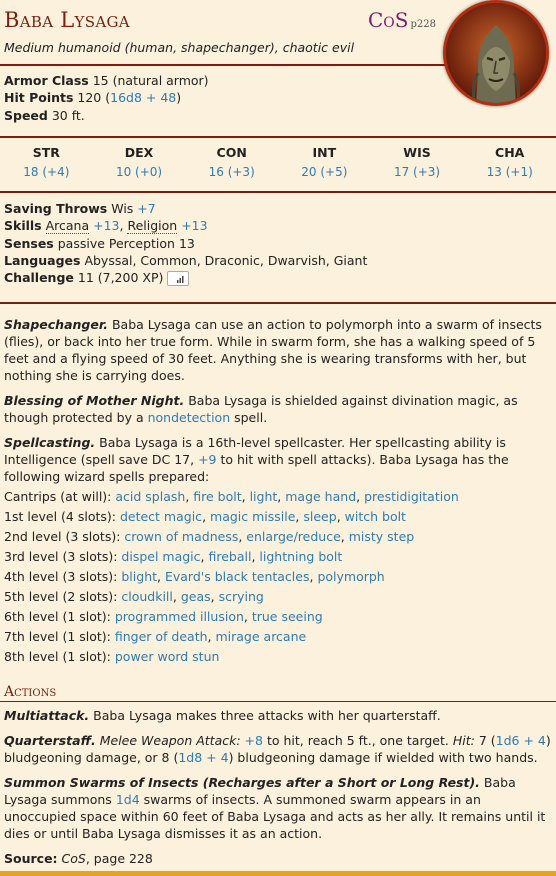 This screenshot has height=876, width=556. Describe the element at coordinates (237, 576) in the screenshot. I see `spell-link: Evard's black tentacles` at that location.